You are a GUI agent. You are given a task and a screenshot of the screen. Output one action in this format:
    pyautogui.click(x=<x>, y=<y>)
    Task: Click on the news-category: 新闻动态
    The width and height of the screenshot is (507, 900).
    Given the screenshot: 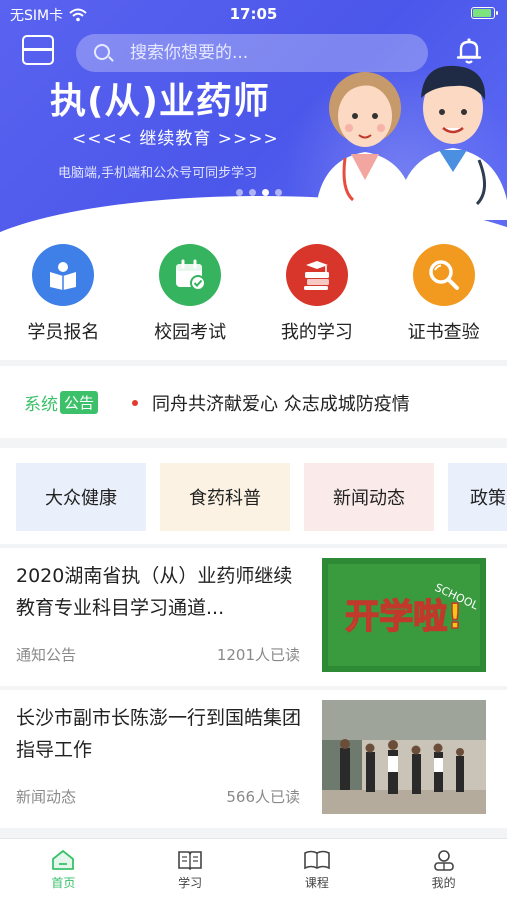 What is the action you would take?
    pyautogui.click(x=46, y=797)
    